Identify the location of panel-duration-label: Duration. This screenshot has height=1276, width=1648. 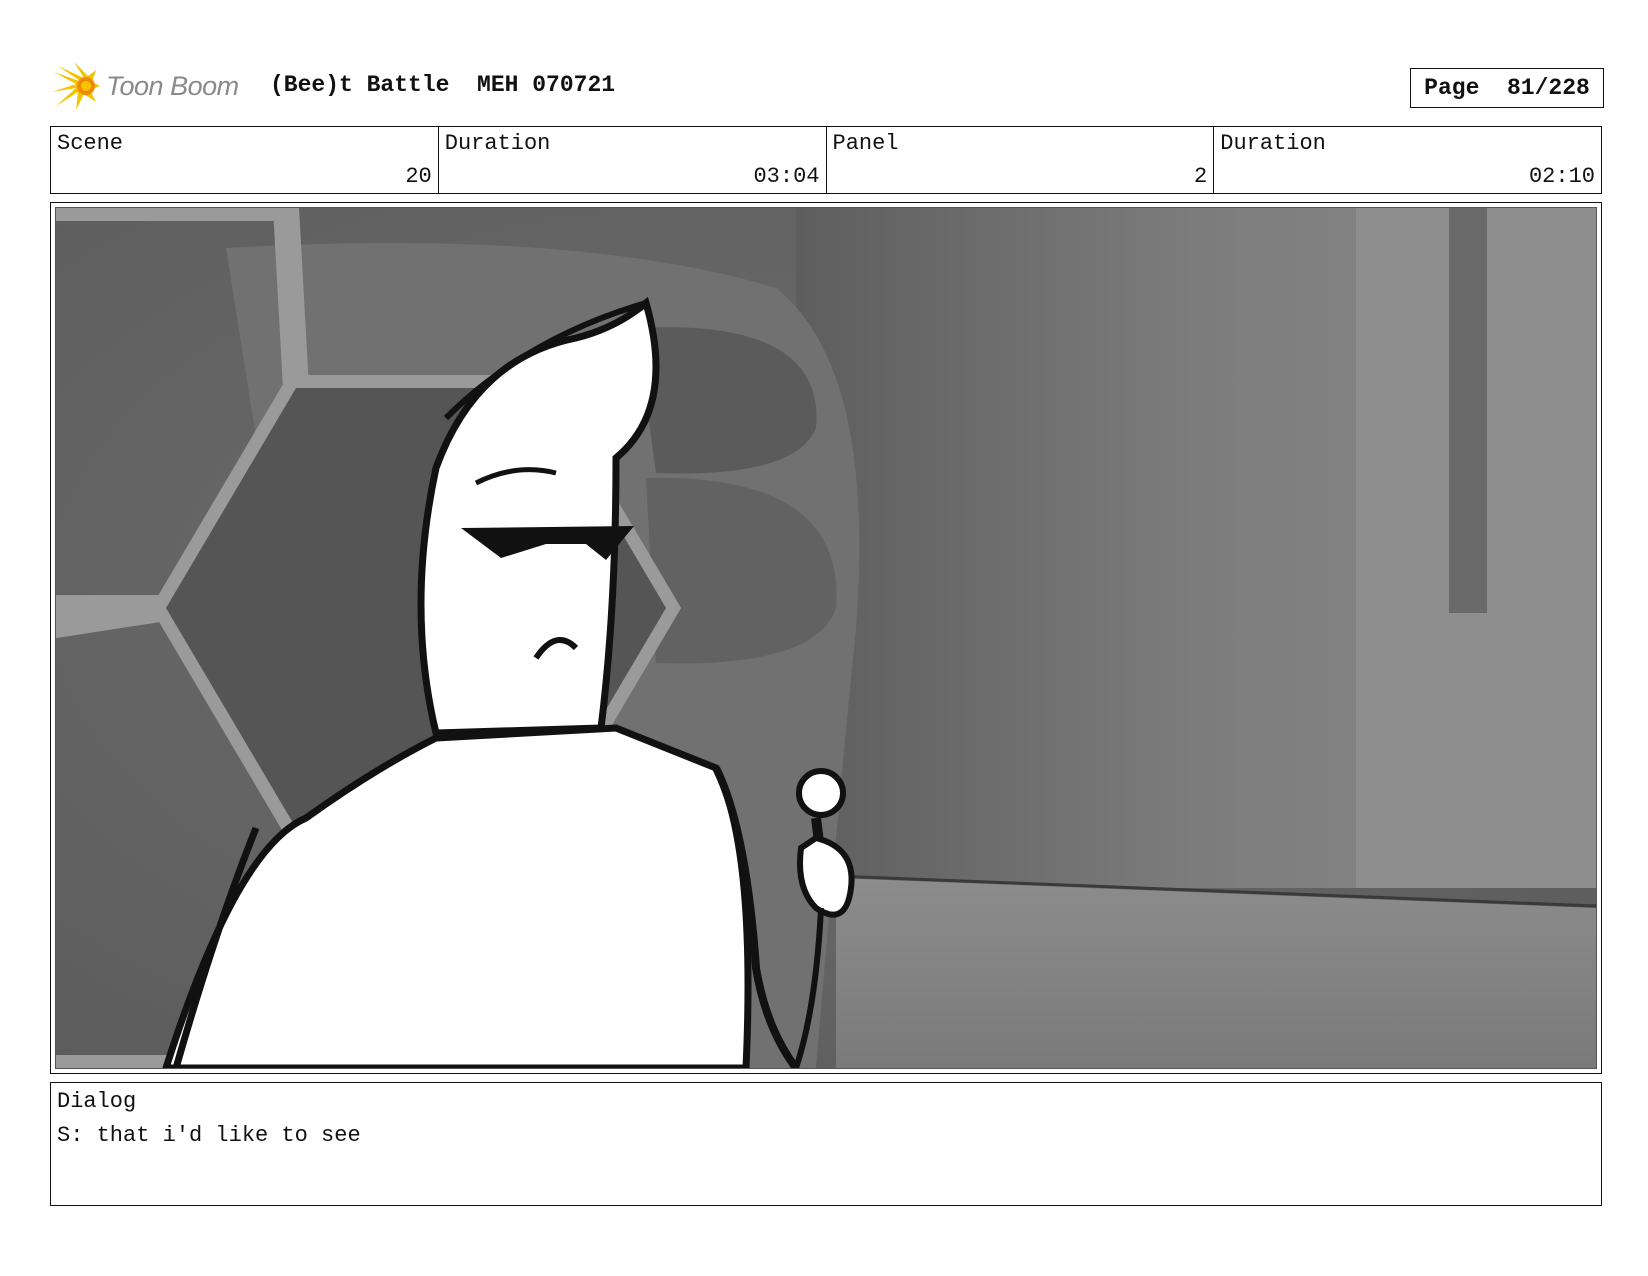
(1273, 143).